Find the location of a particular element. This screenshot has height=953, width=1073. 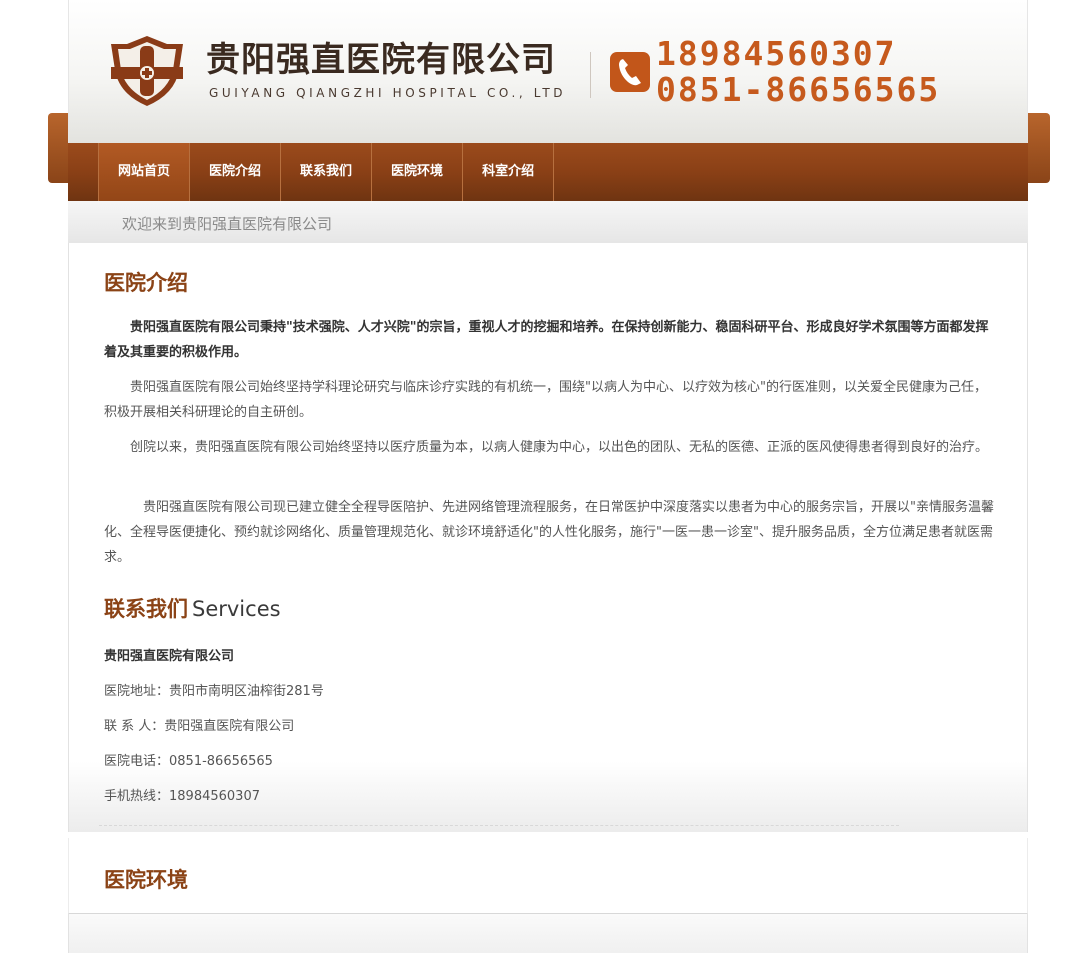

intro-title: 医院介绍 is located at coordinates (146, 283).